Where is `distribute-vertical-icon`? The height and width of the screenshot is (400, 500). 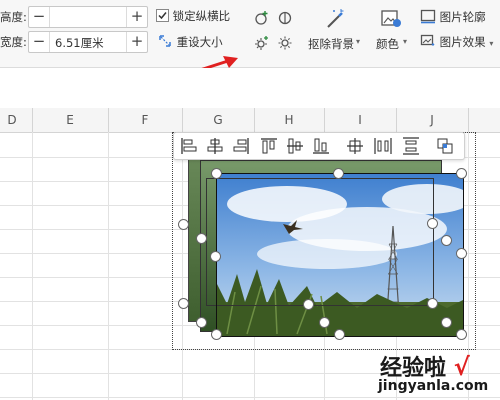 distribute-vertical-icon is located at coordinates (411, 146).